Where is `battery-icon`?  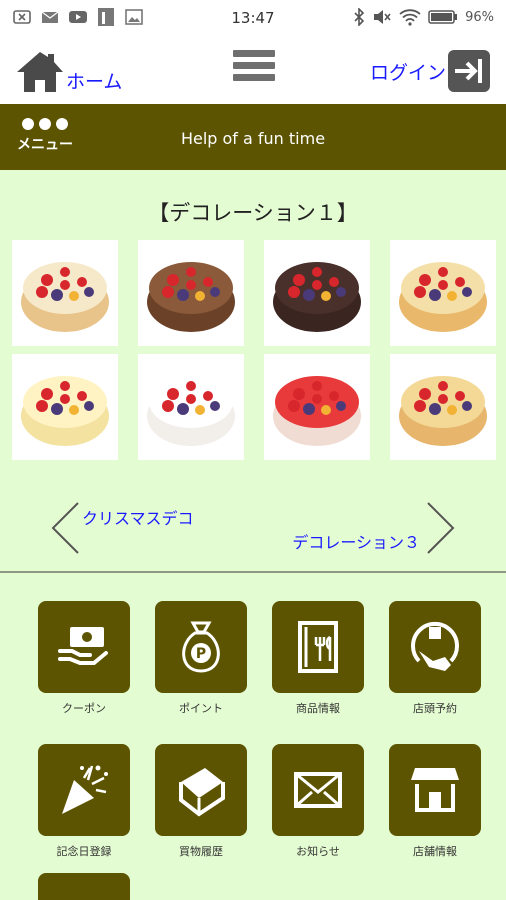
battery-icon is located at coordinates (443, 17).